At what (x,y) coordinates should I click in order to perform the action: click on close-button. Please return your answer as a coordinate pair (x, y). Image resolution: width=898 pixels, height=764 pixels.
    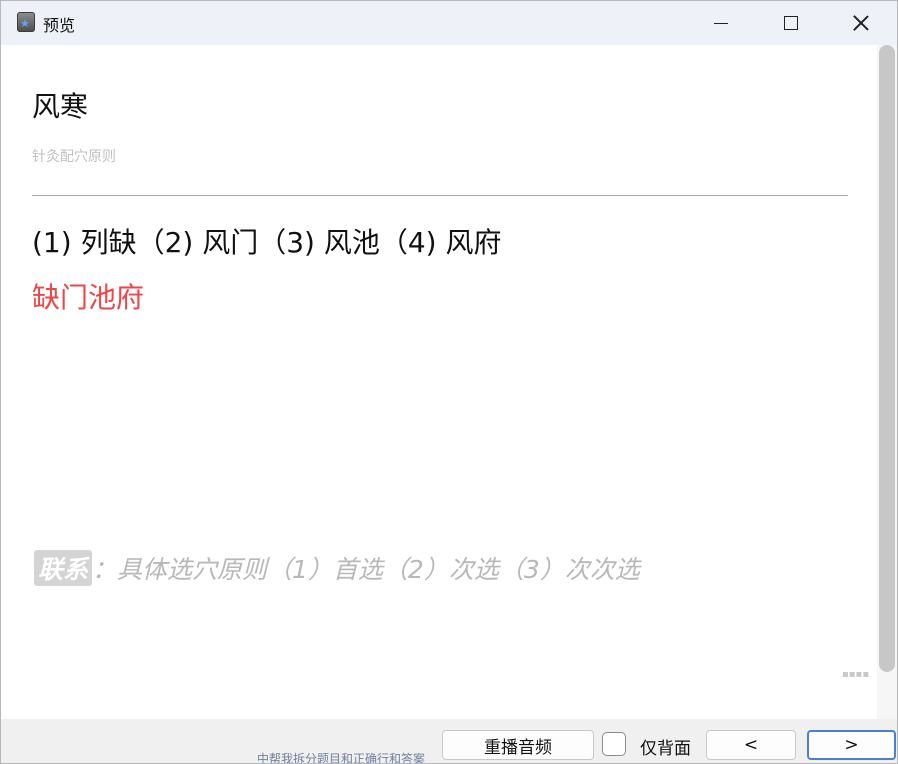
    Looking at the image, I should click on (861, 23).